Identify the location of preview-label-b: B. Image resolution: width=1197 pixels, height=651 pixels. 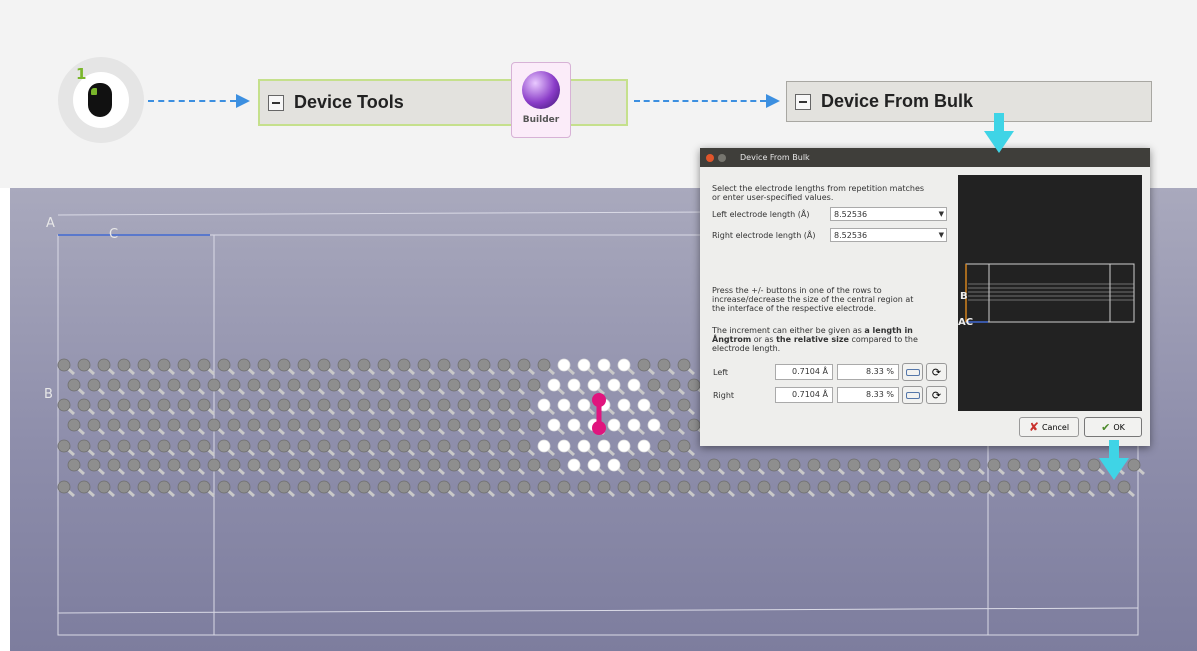
(964, 296).